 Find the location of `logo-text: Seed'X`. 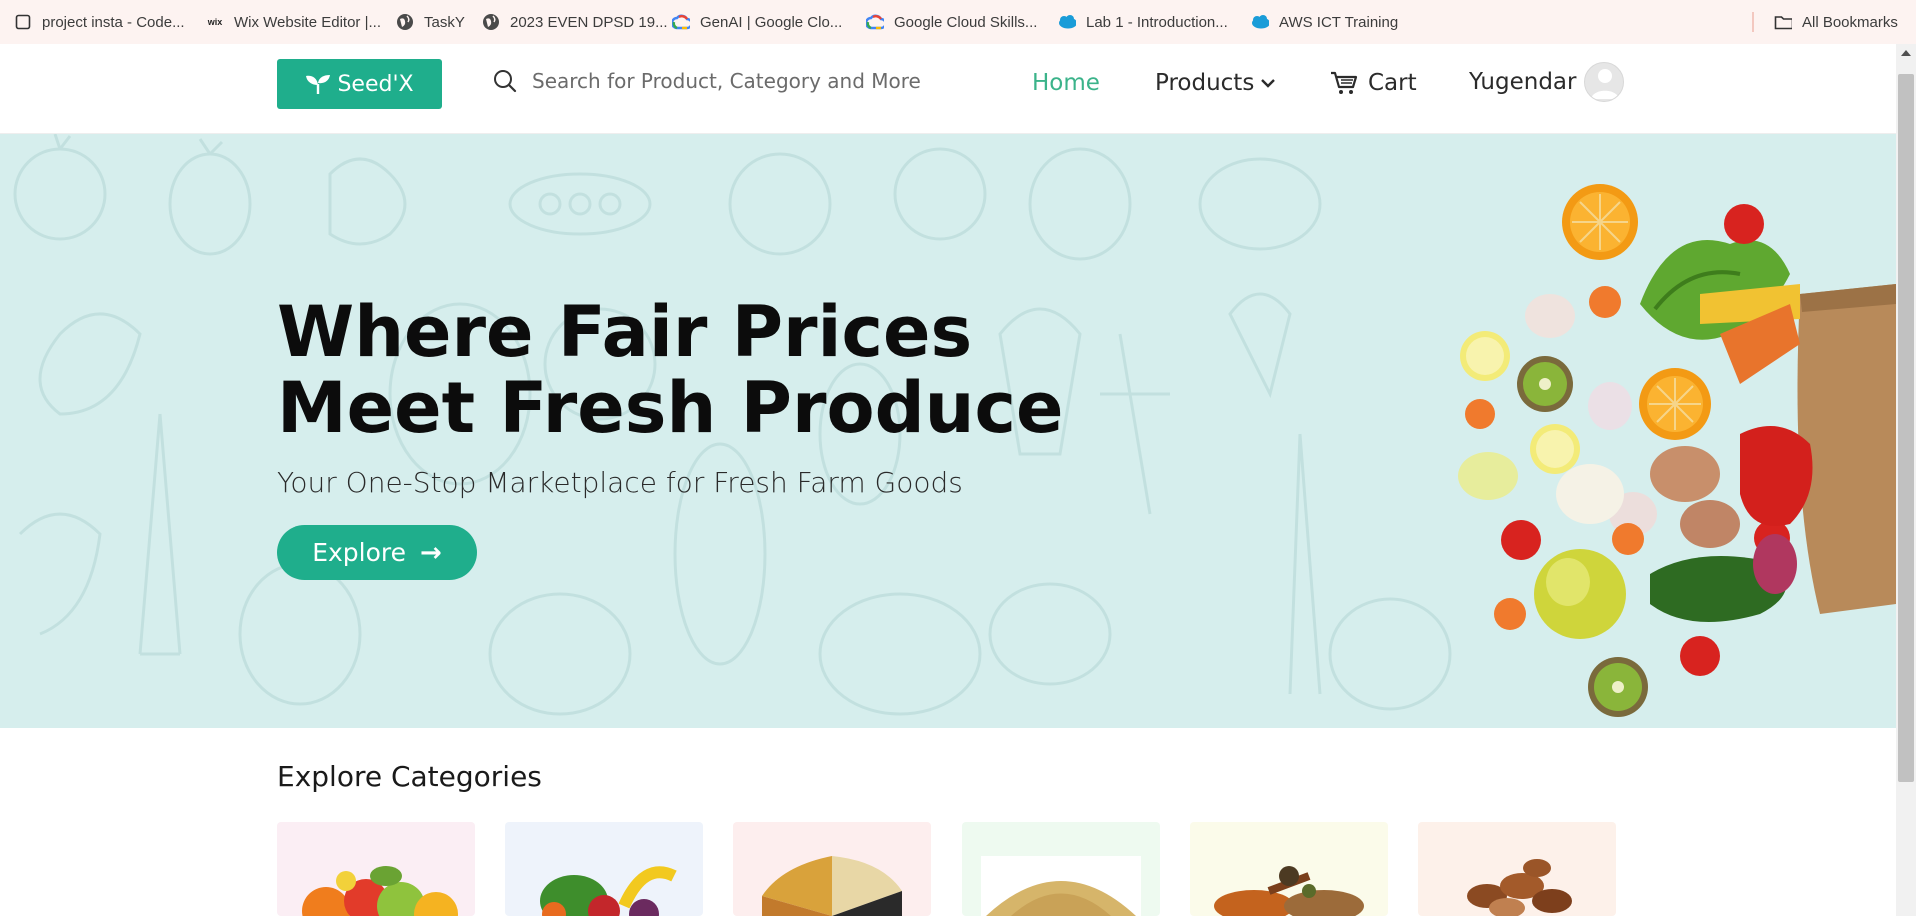

logo-text: Seed'X is located at coordinates (375, 84).